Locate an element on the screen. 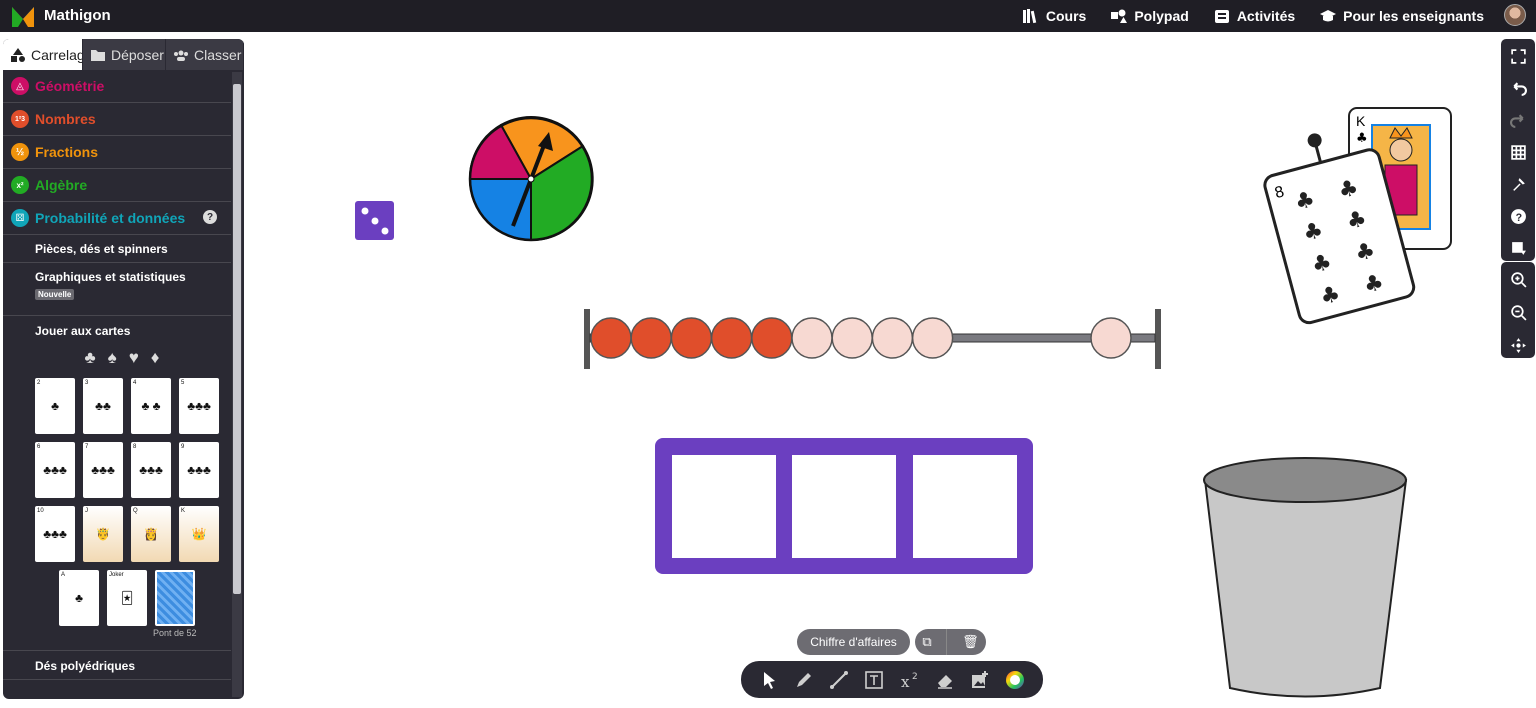 The width and height of the screenshot is (1536, 708). canvas-toolbar: ? is located at coordinates (1518, 150).